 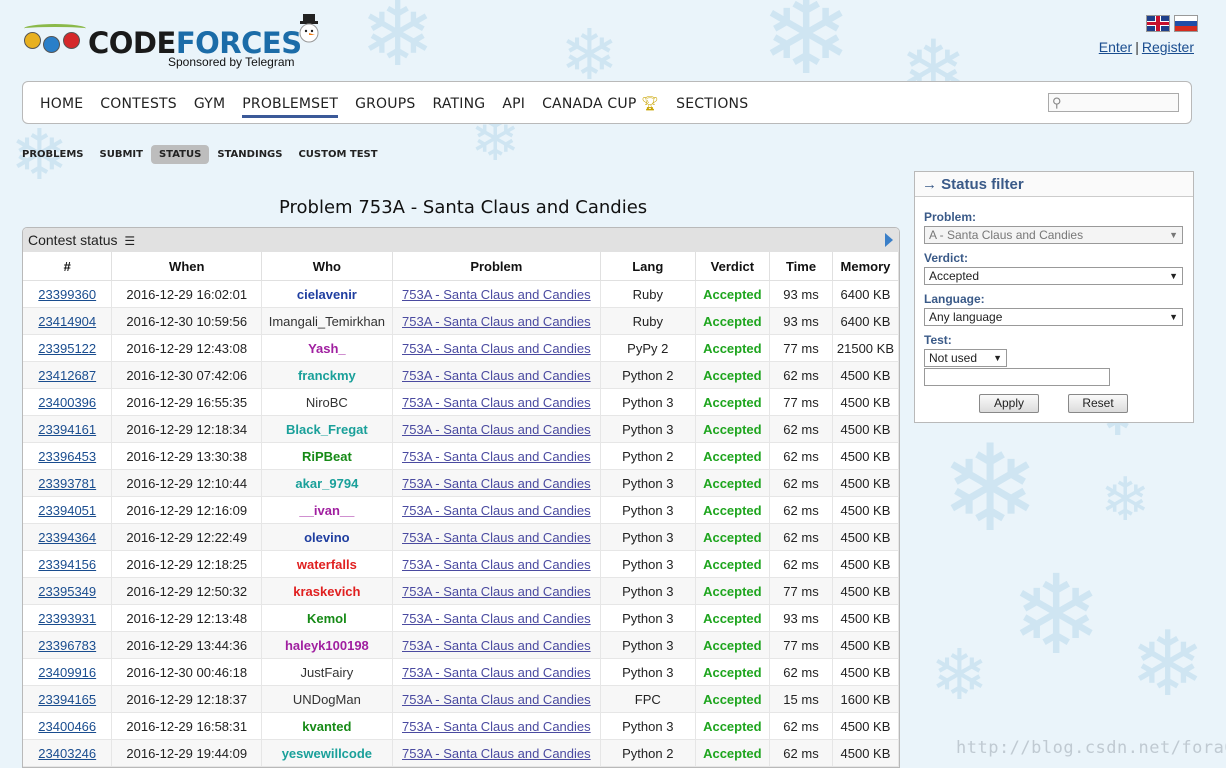 I want to click on user-link: Yash_, so click(x=327, y=348).